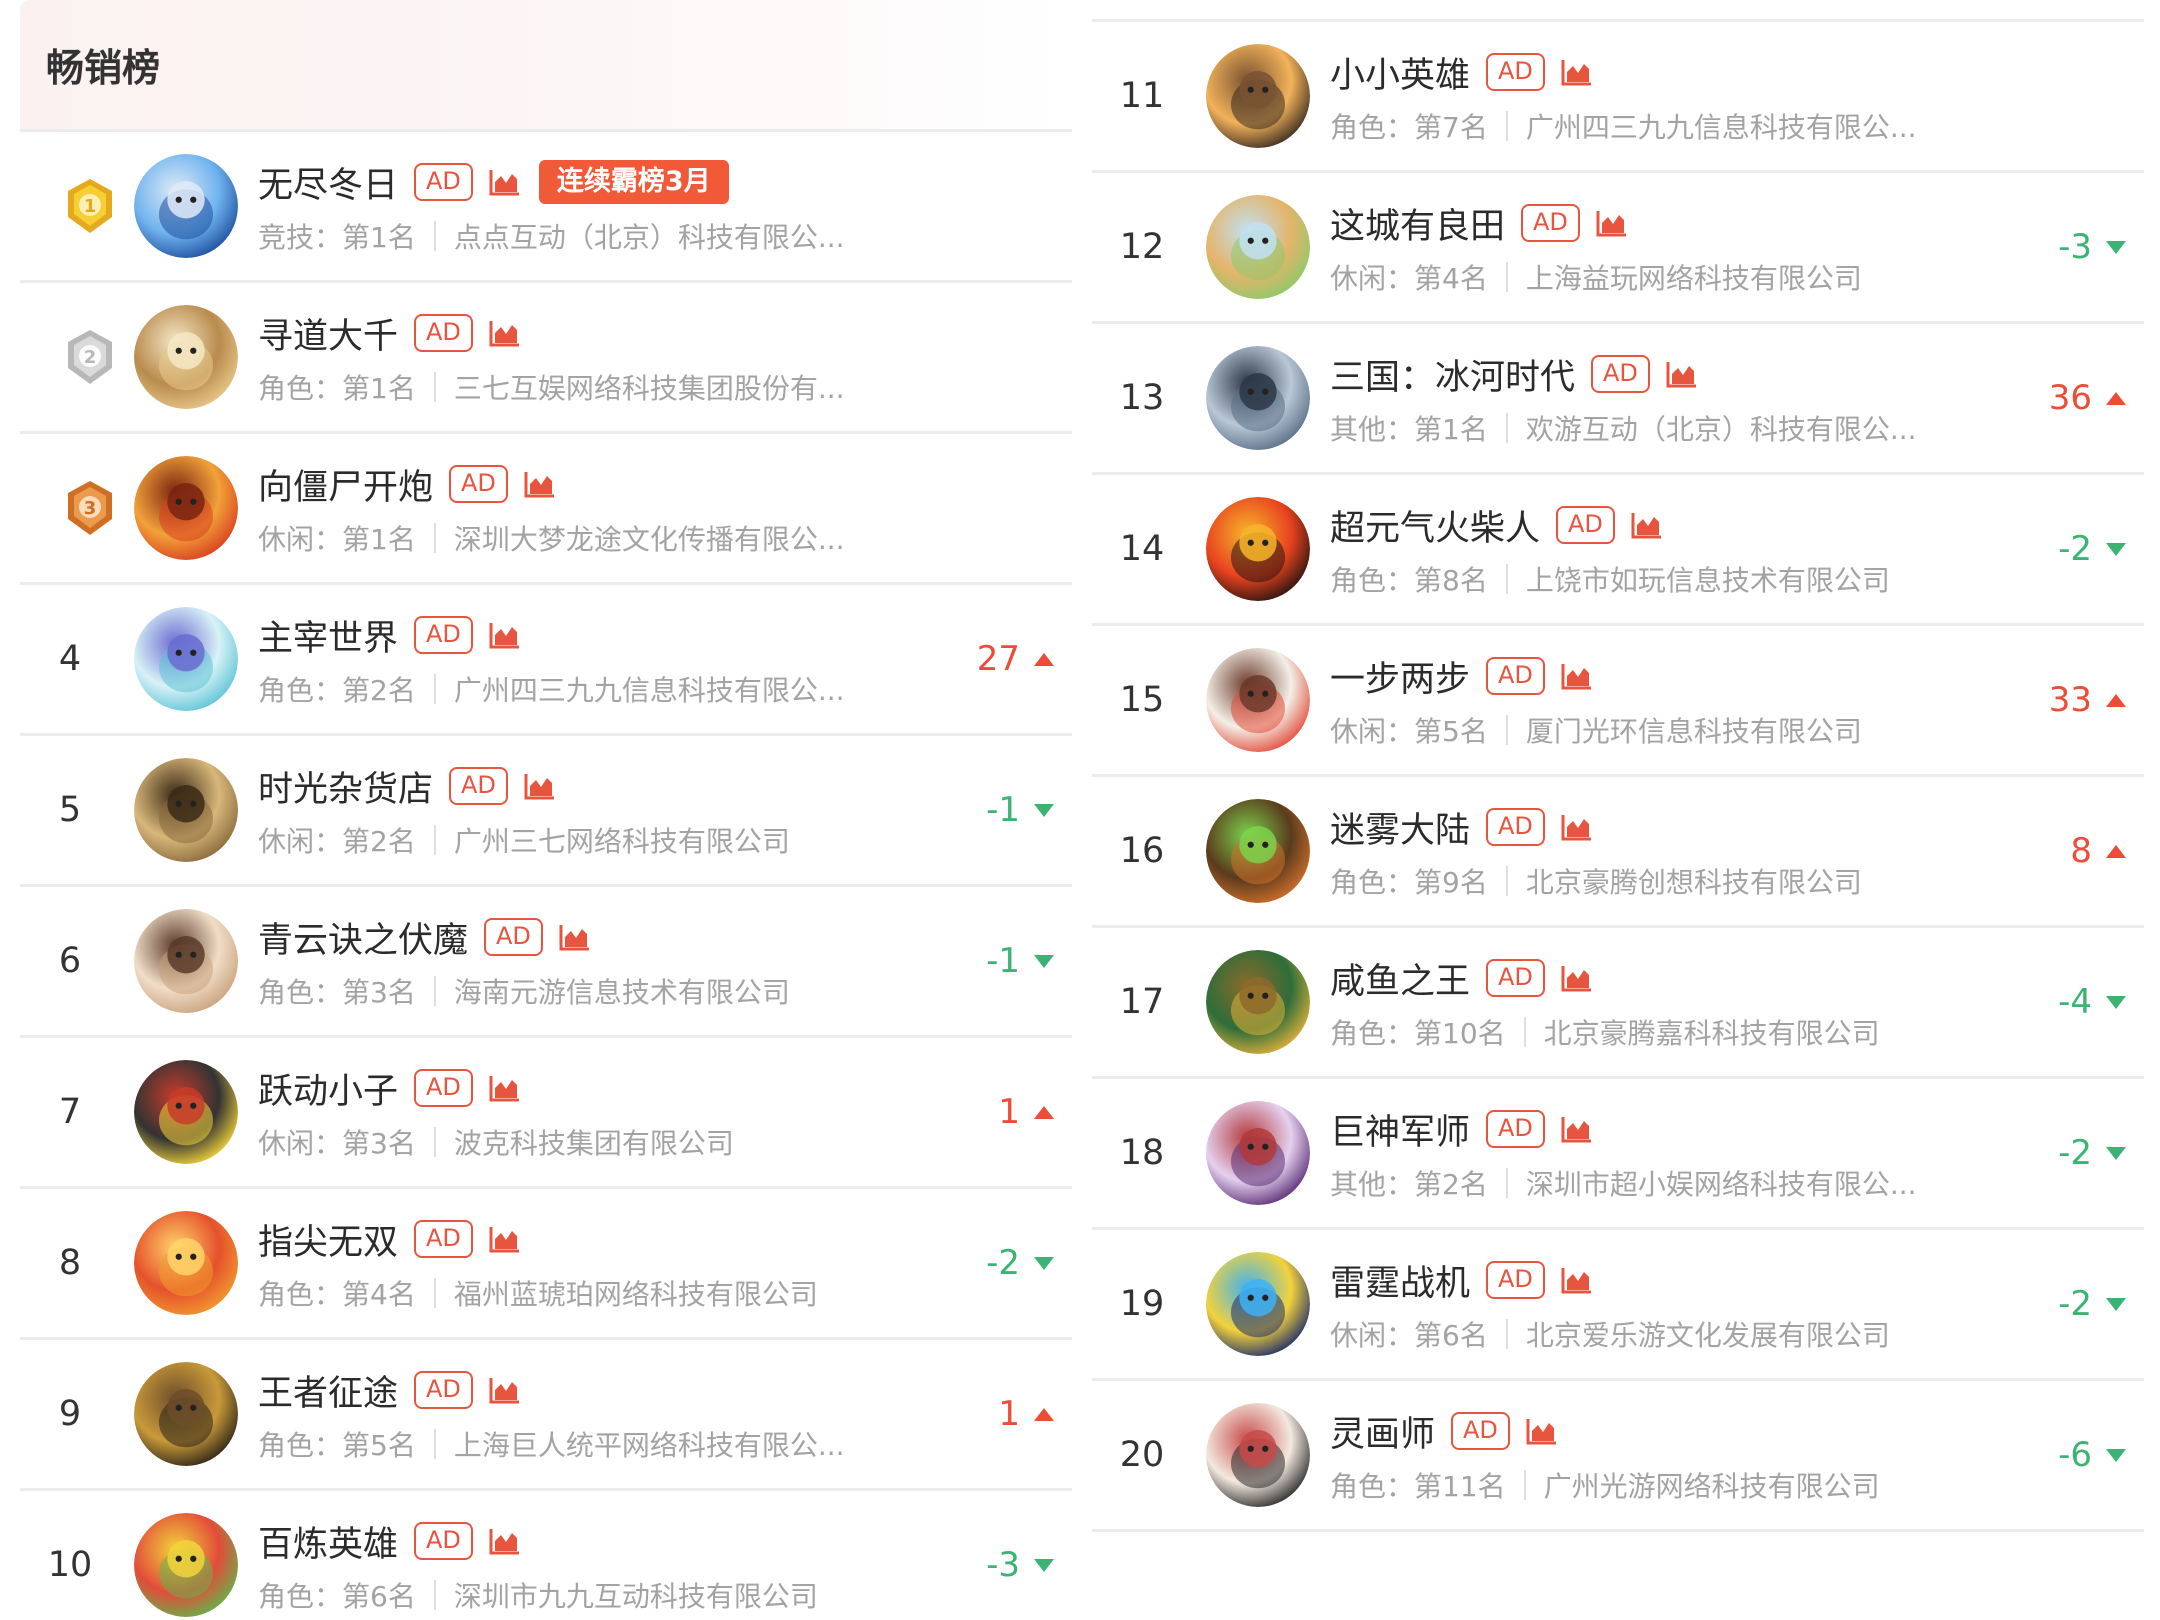  I want to click on game-name: 主宰世界, so click(328, 635).